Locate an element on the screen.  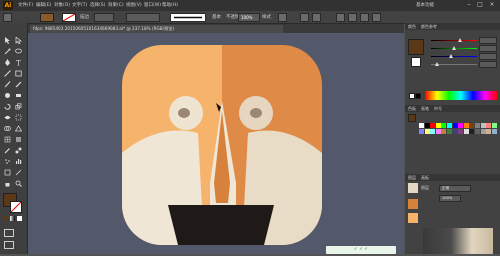
slice-tool-icon is located at coordinates (18, 172).